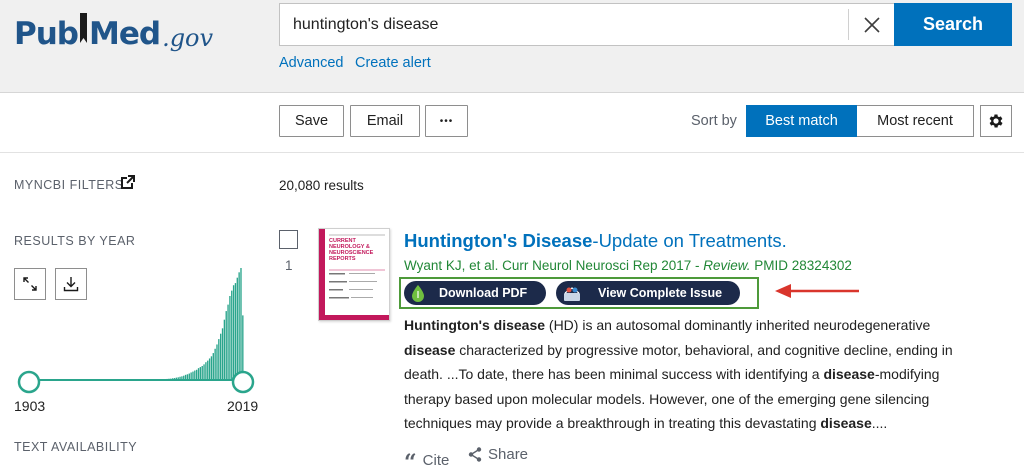 The image size is (1024, 470). I want to click on close-icon, so click(872, 25).